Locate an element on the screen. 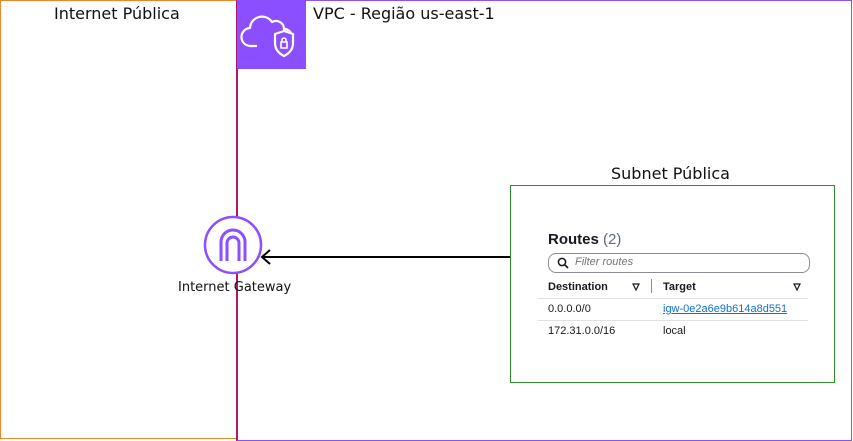 The width and height of the screenshot is (853, 441). filter-routes-input is located at coordinates (685, 262).